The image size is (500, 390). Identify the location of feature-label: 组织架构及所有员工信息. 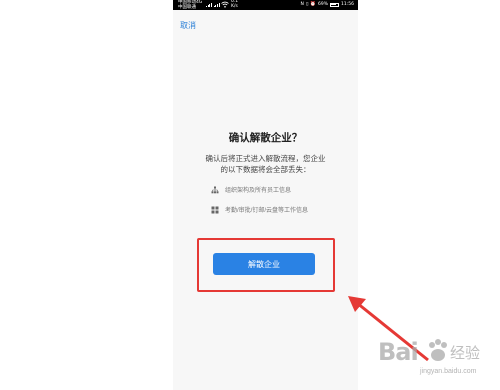
(258, 191).